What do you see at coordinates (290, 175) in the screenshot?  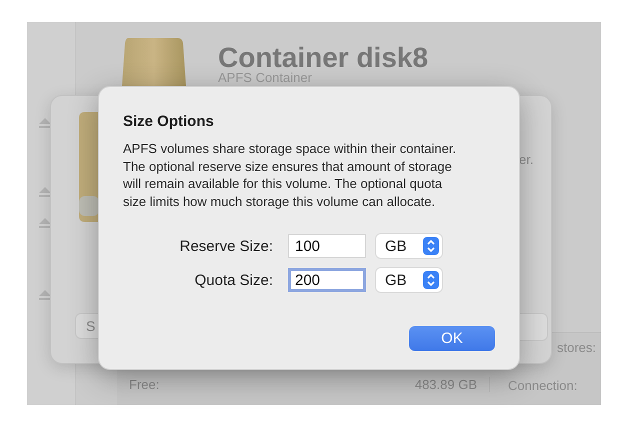 I see `dialog-message: APFS volumes share storage space within their container. The optional reserve size ensures that amount of storage will remain available for this volume. The optional quota size limits how much storage this volume can allocate.` at bounding box center [290, 175].